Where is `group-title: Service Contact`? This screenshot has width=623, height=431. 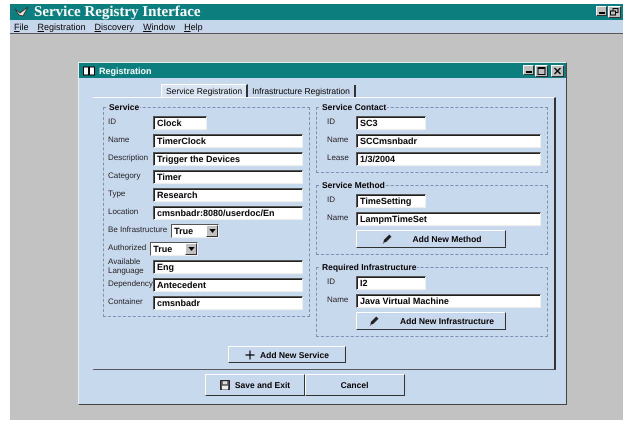
group-title: Service Contact is located at coordinates (354, 107).